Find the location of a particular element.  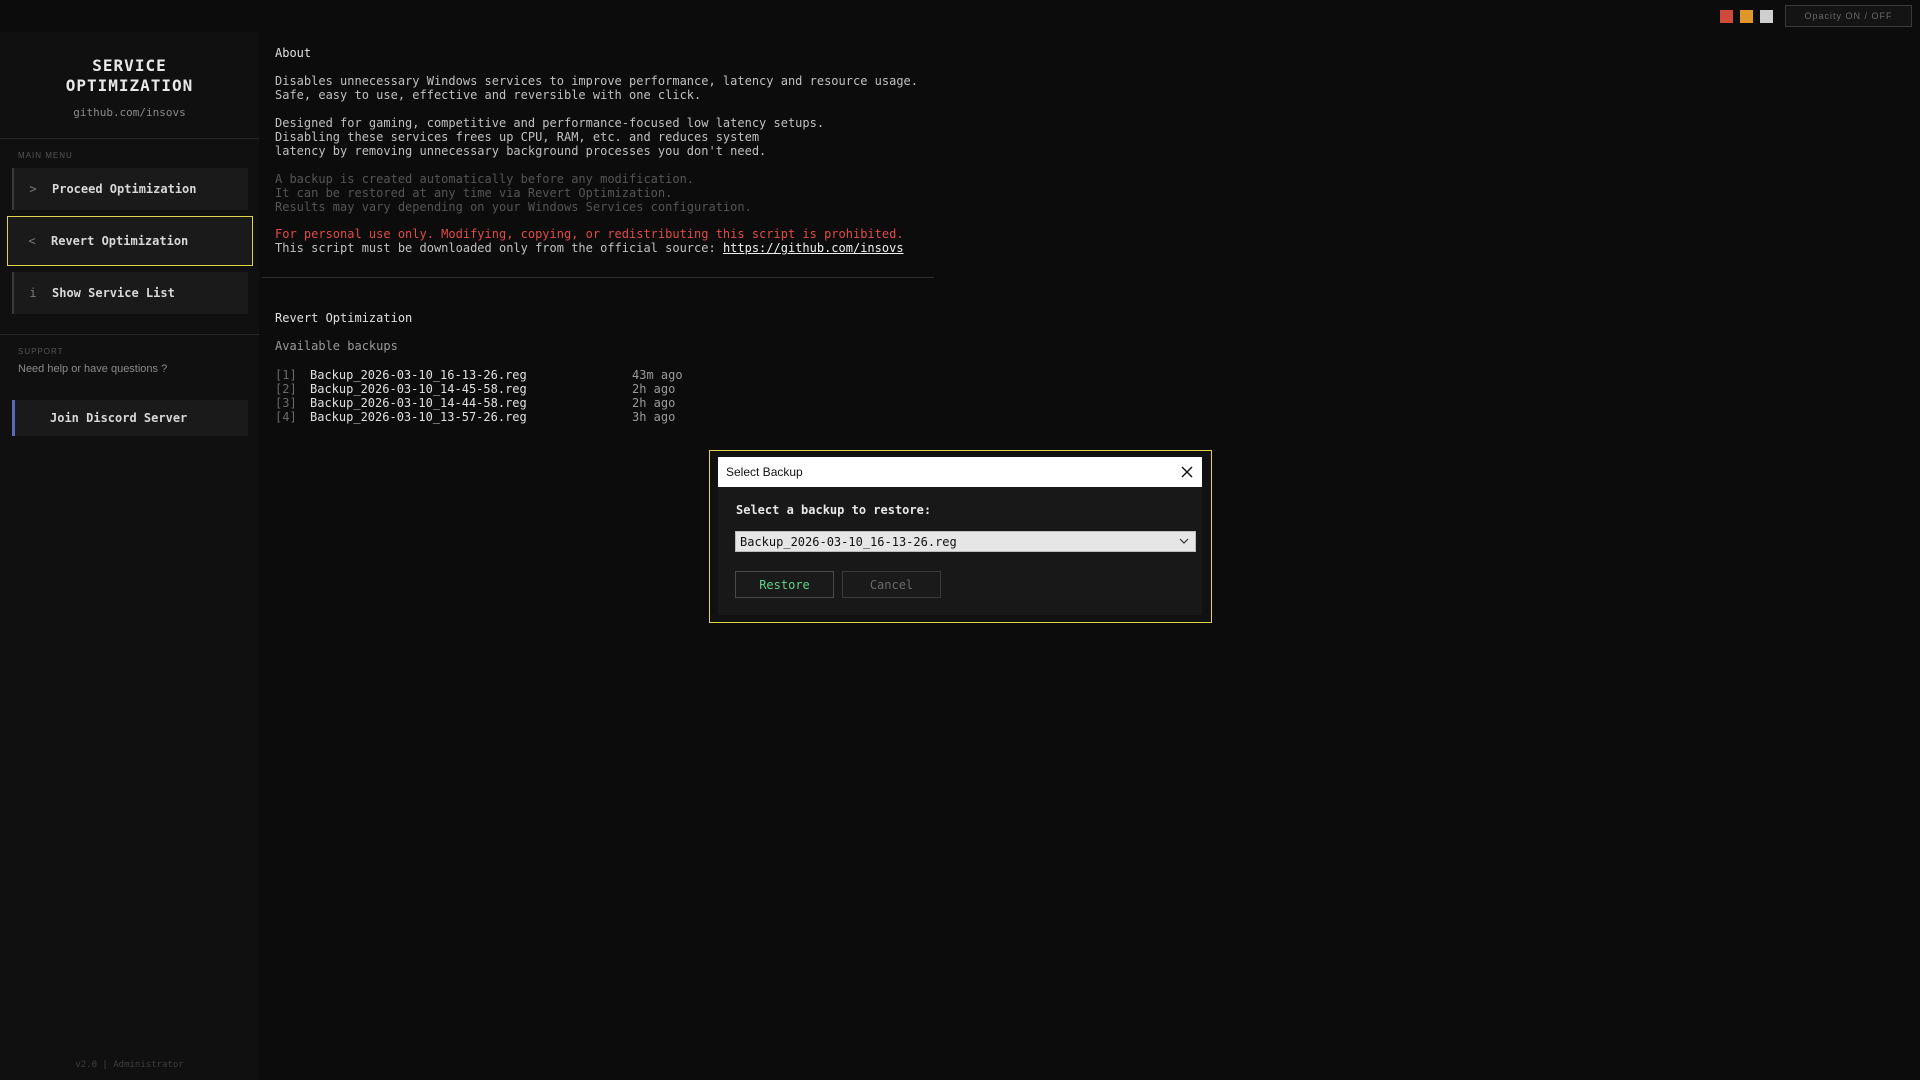

dialog-label: Select a backup to restore: is located at coordinates (834, 510).